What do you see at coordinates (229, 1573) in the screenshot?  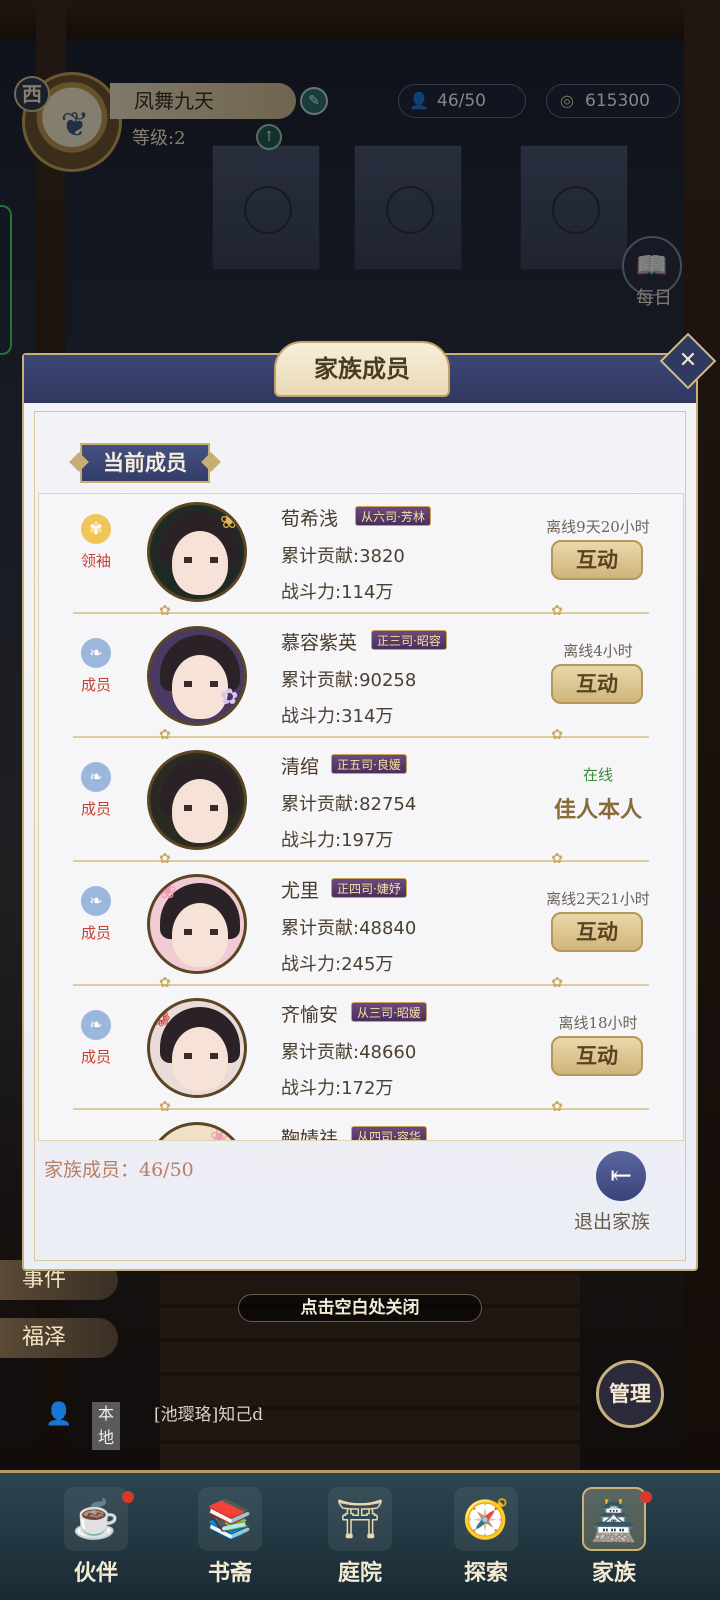 I see `nav-label: 书斋` at bounding box center [229, 1573].